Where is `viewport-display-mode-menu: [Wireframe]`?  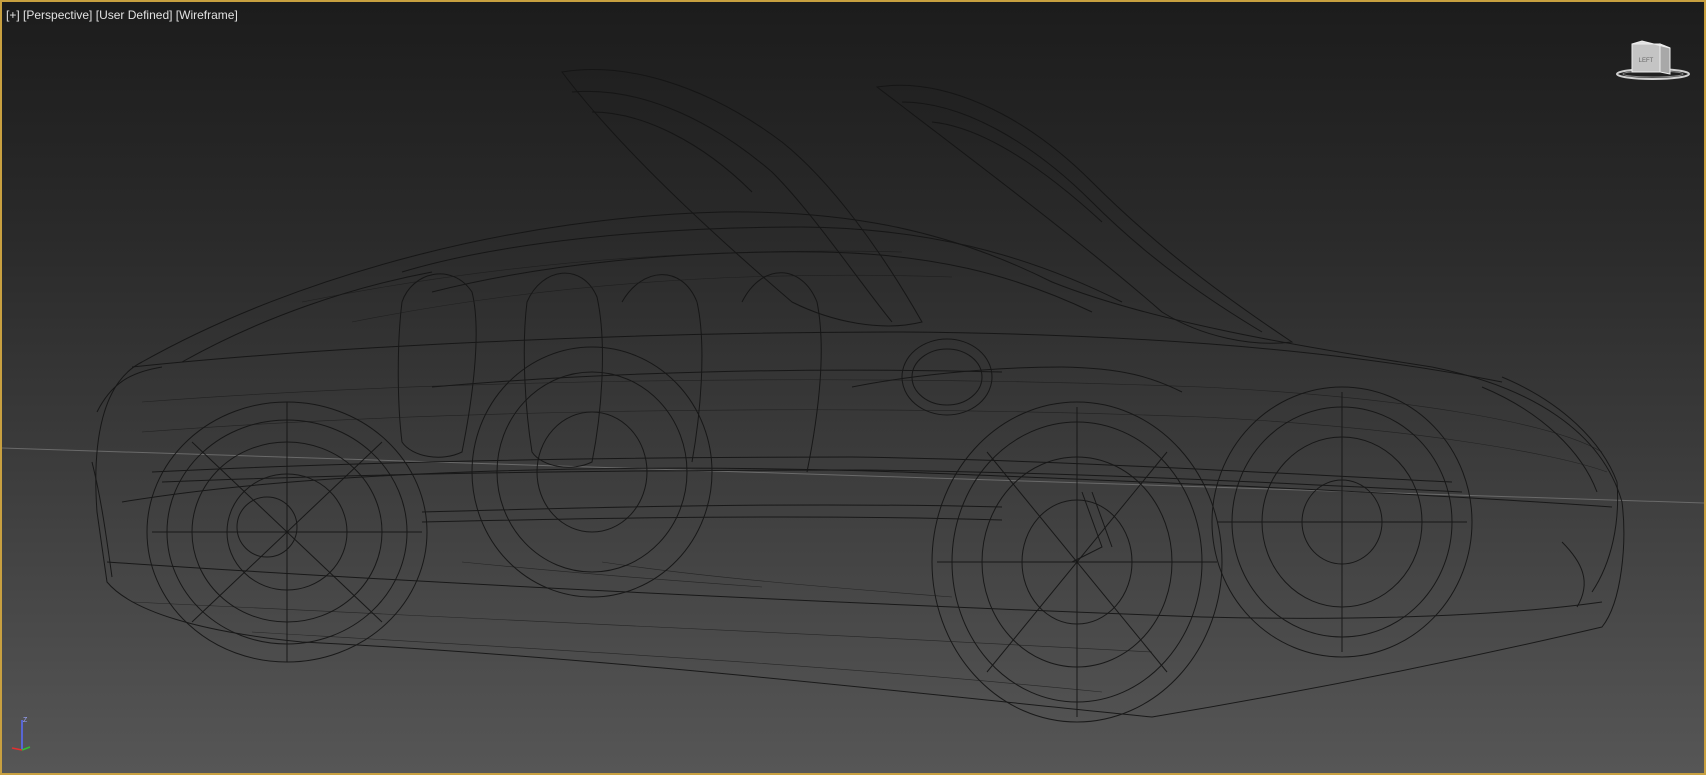
viewport-display-mode-menu: [Wireframe] is located at coordinates (207, 15).